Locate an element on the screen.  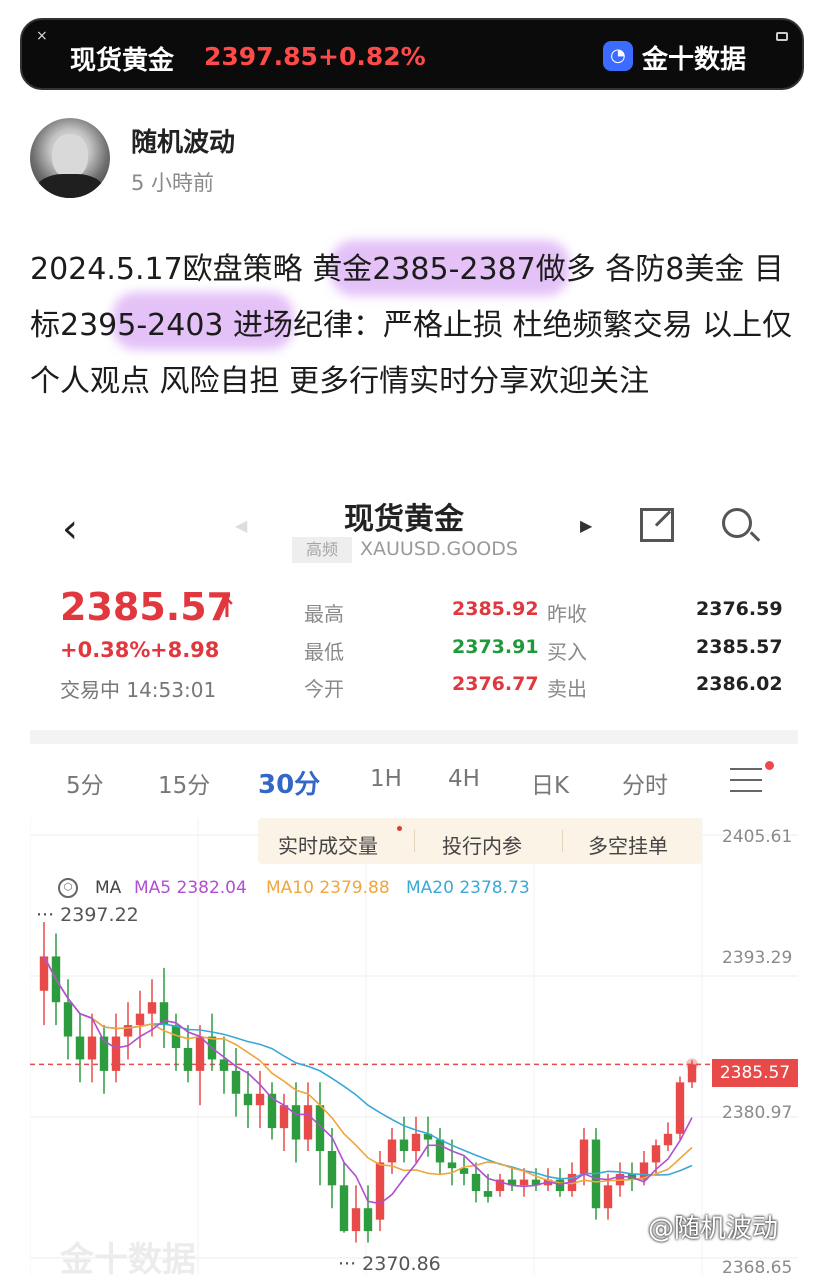
share-icon is located at coordinates (657, 525).